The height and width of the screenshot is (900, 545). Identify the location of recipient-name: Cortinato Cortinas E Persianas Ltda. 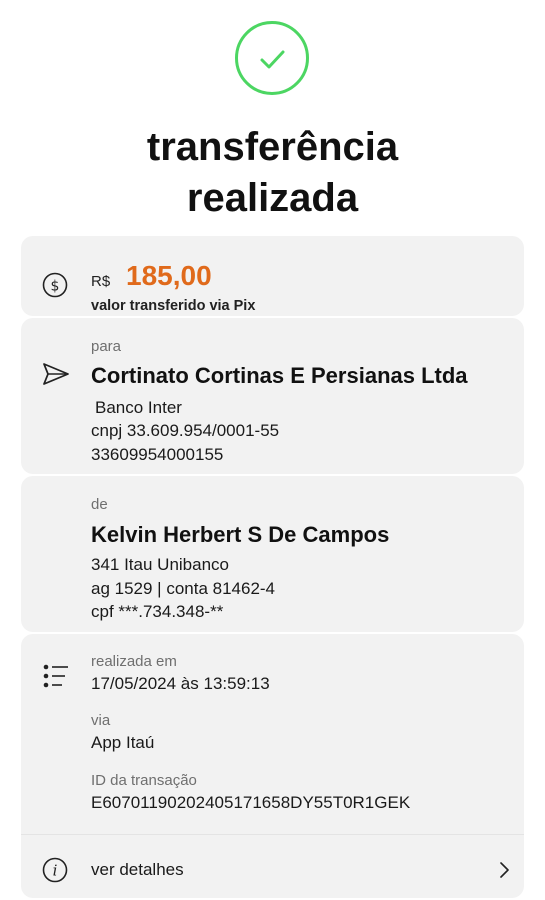
(279, 375).